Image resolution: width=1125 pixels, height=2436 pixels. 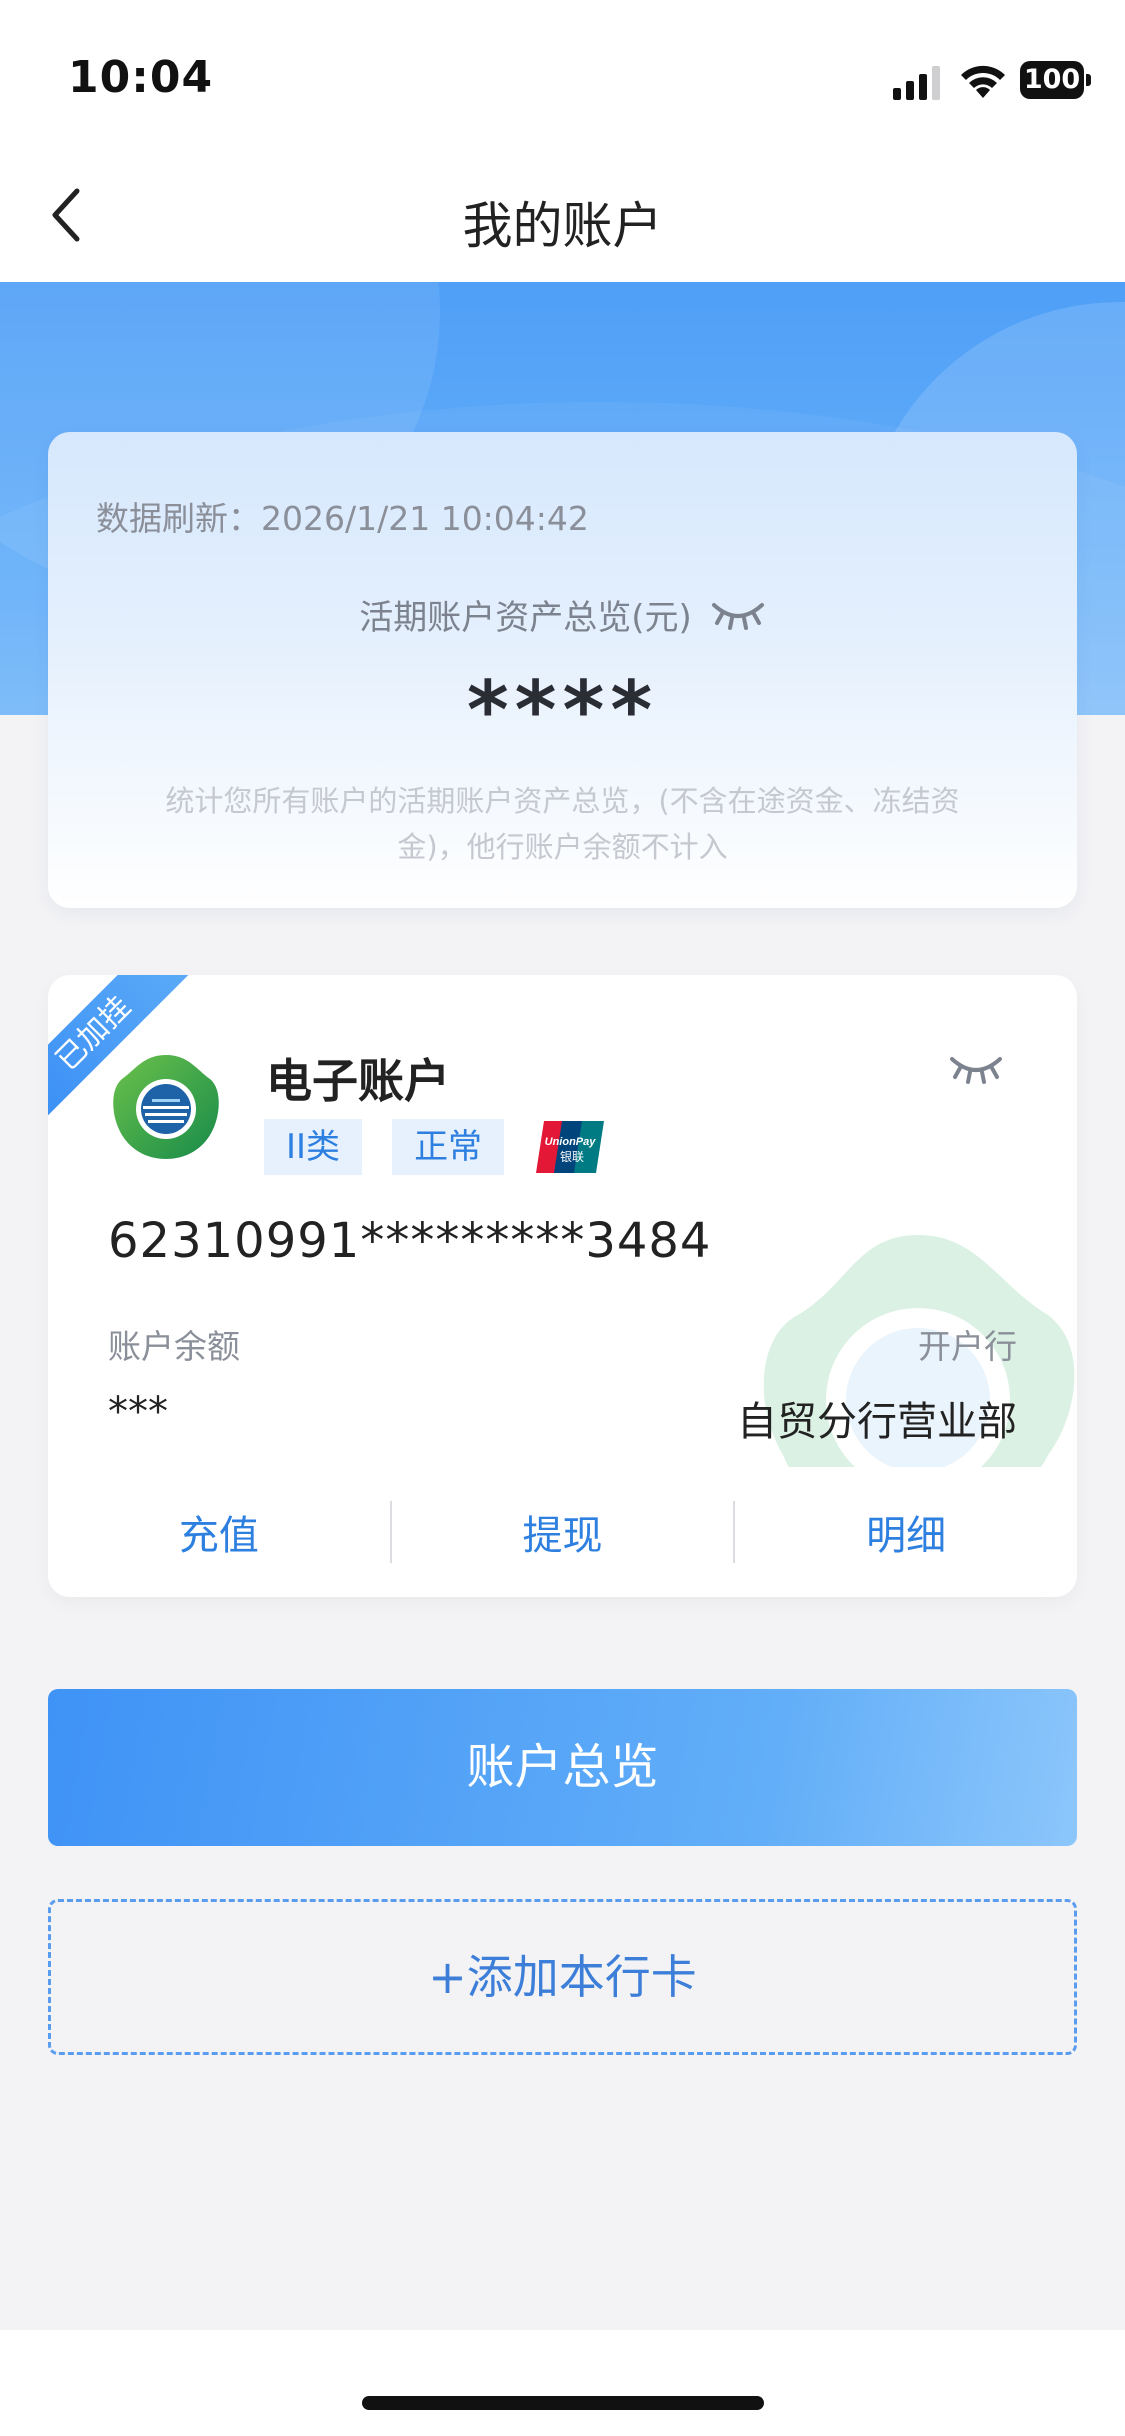 What do you see at coordinates (572, 1157) in the screenshot?
I see `svg-text: 银联` at bounding box center [572, 1157].